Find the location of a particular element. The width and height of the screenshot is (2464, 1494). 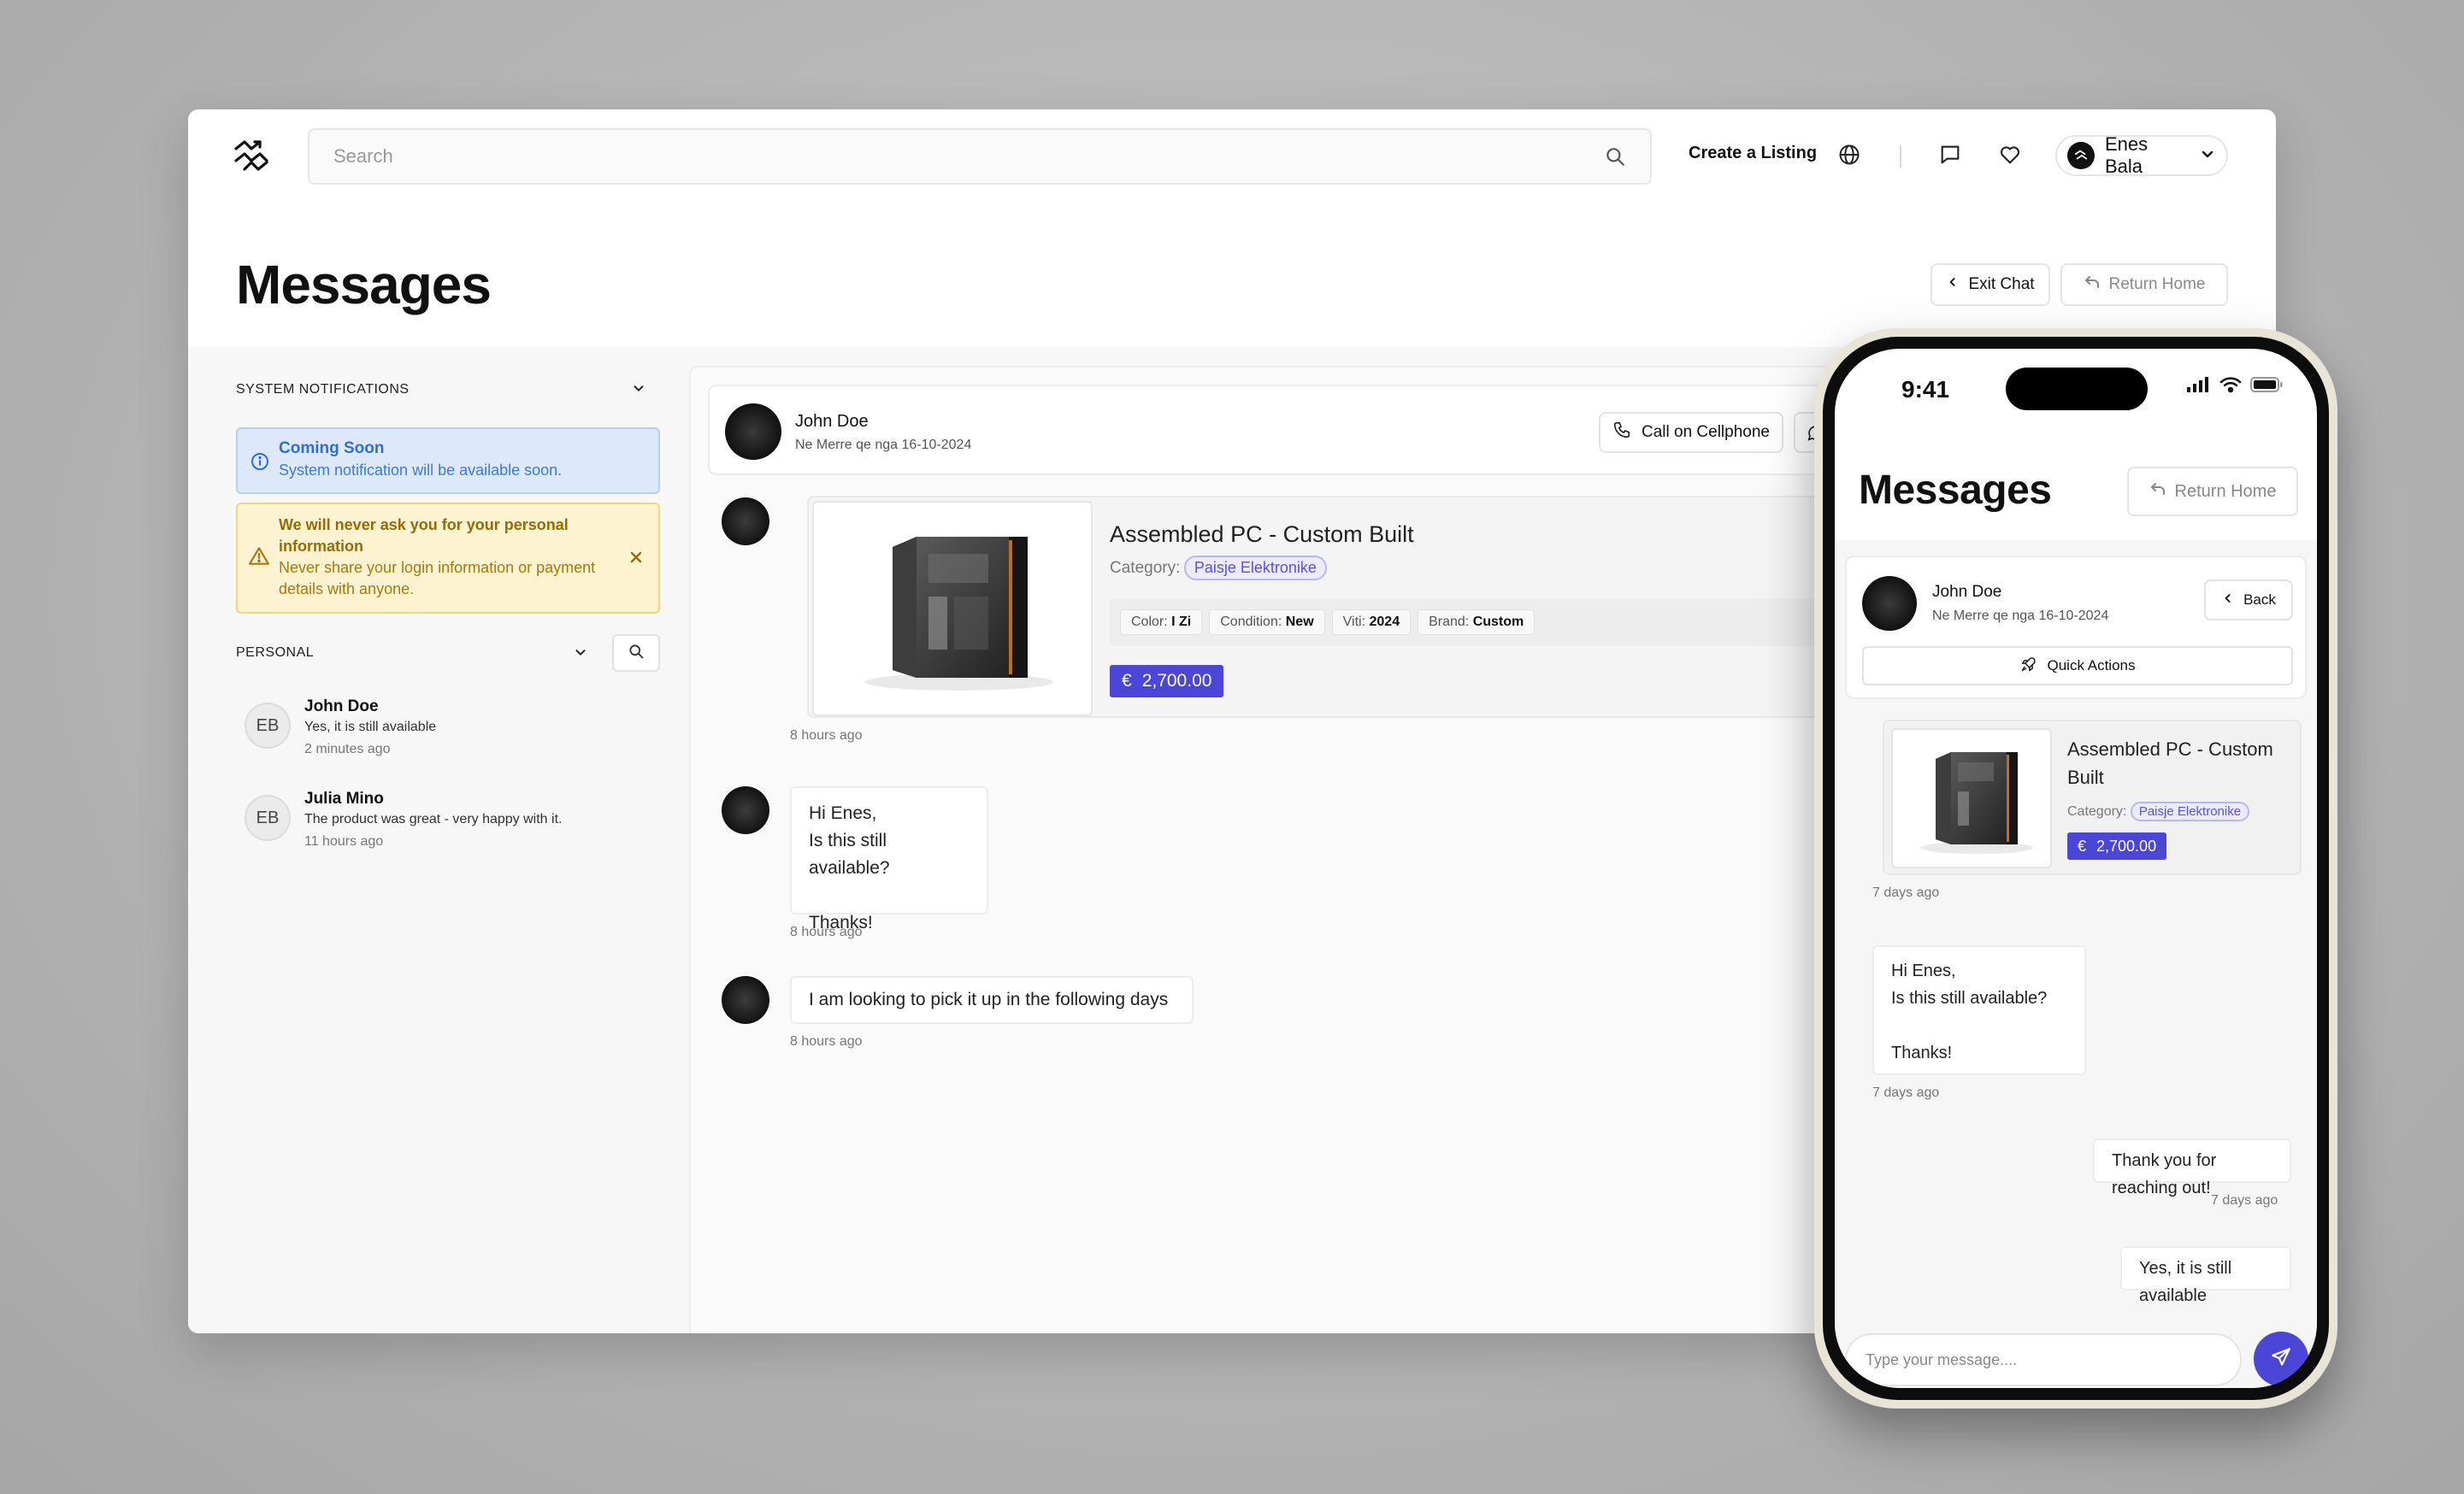

top-navbar: Create a Listing Enes Bala is located at coordinates (1232, 156).